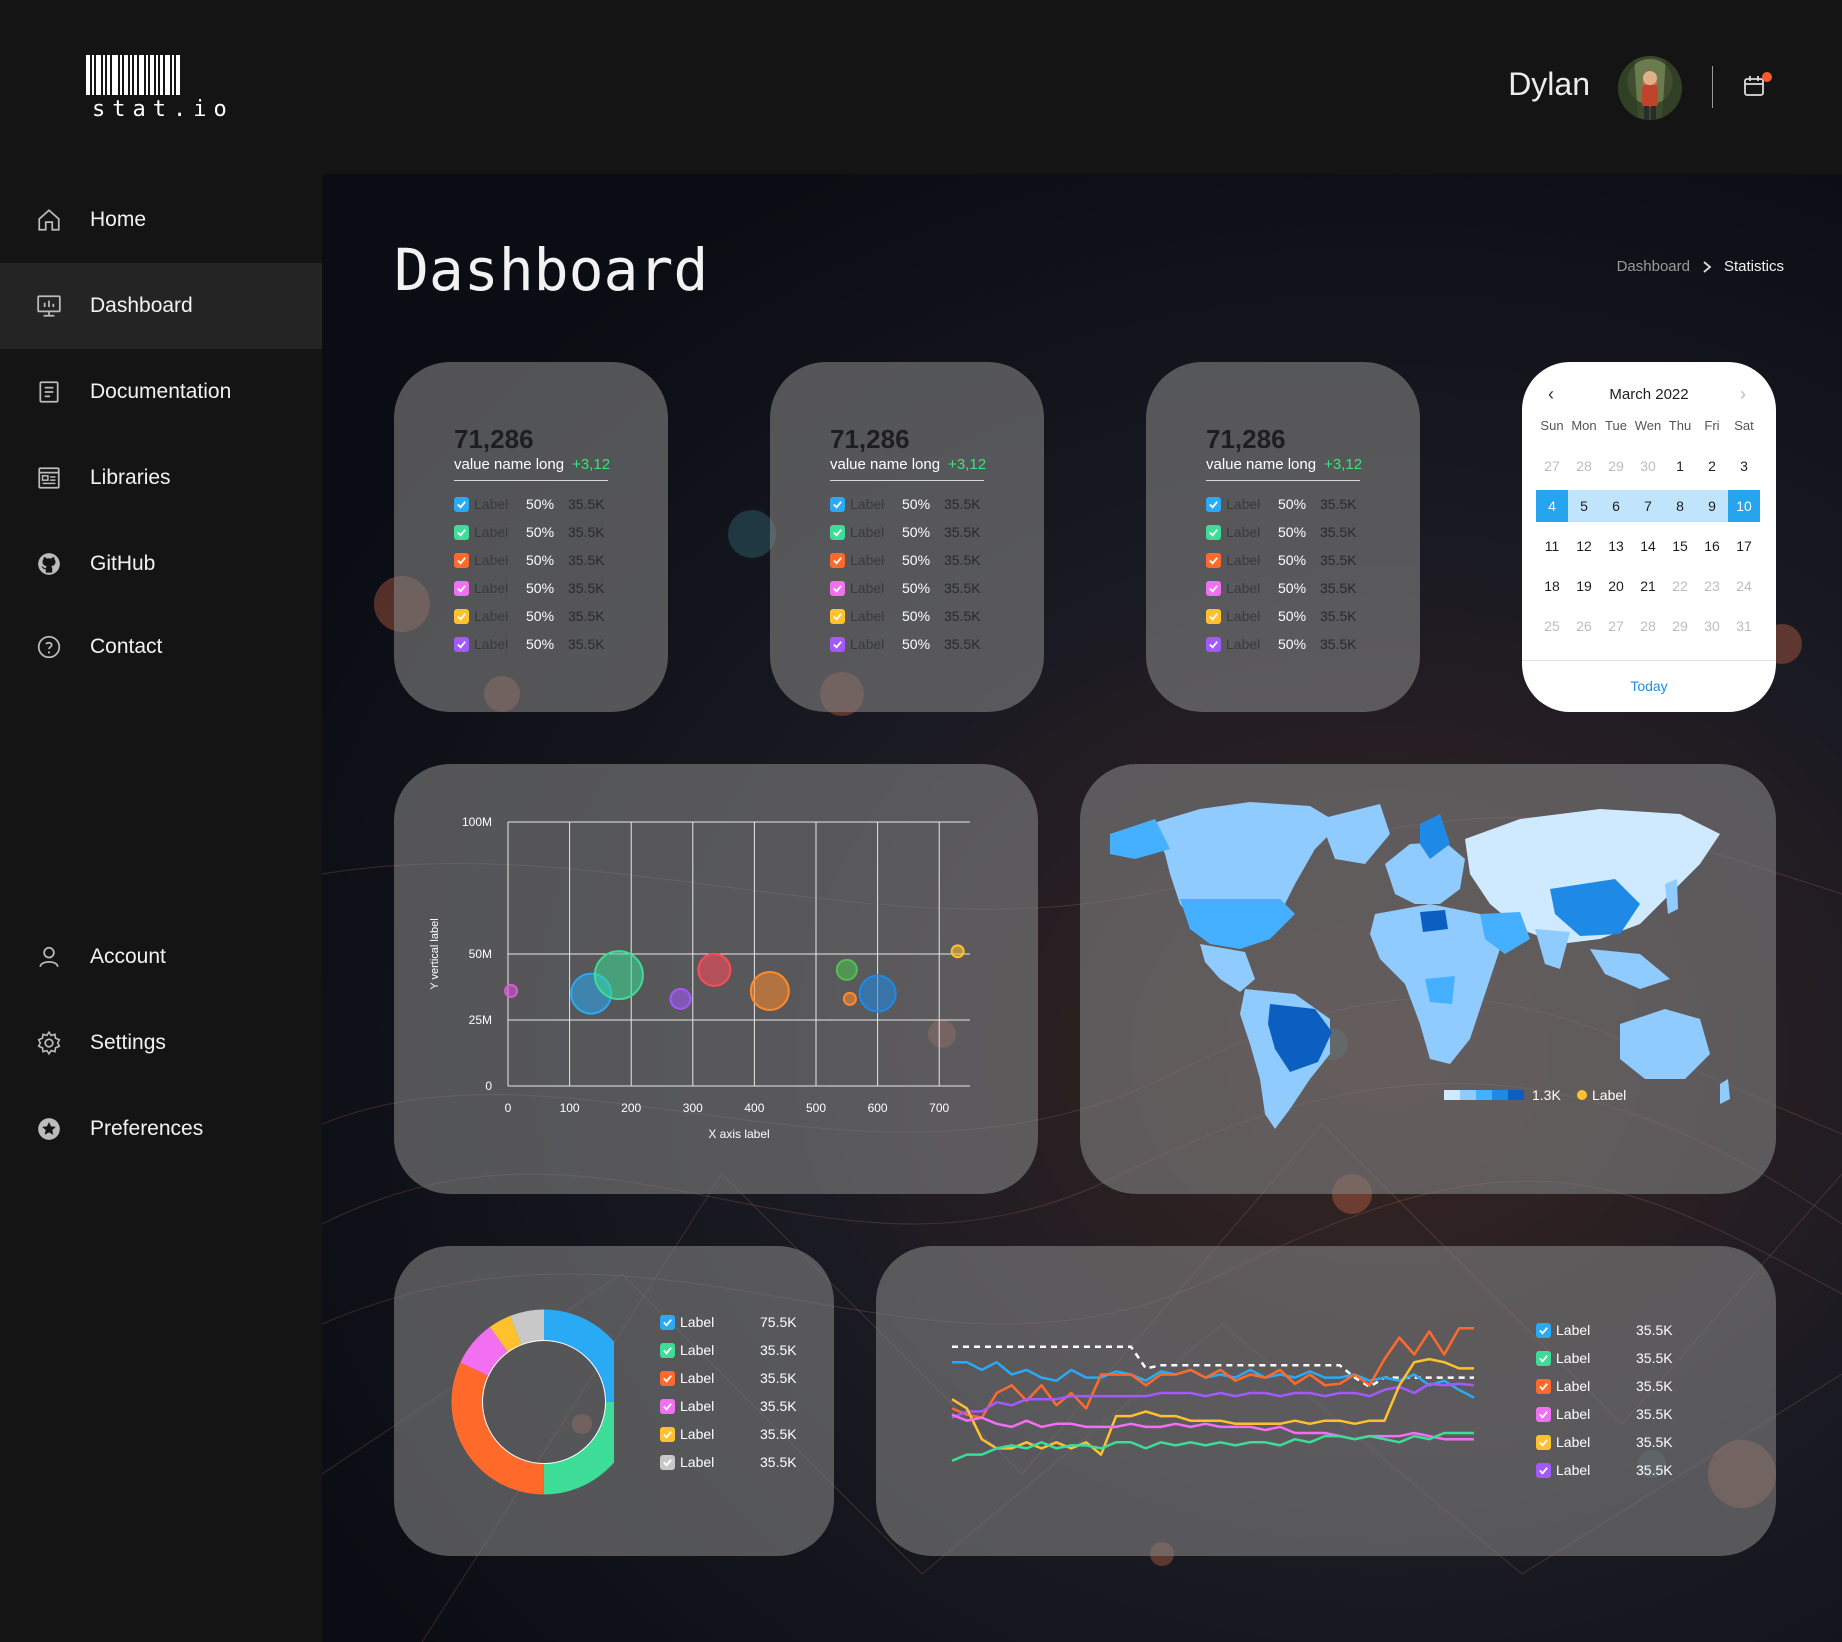  Describe the element at coordinates (1616, 586) in the screenshot. I see `calendar-day: 20` at that location.